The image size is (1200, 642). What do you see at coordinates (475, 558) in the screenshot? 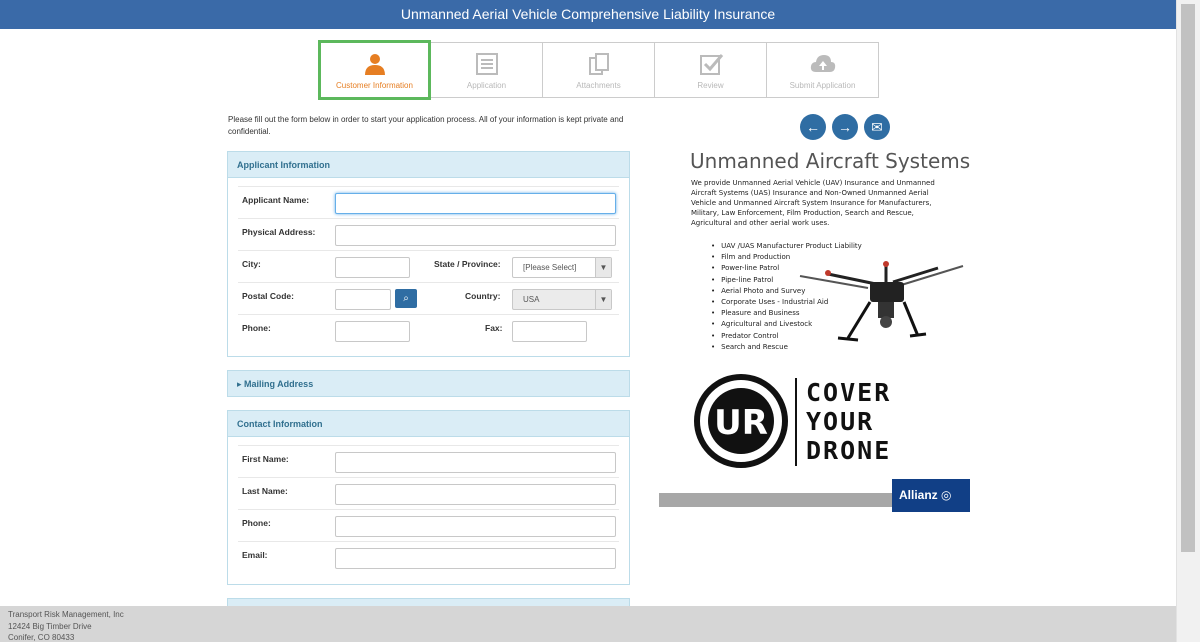
I see `email-input` at bounding box center [475, 558].